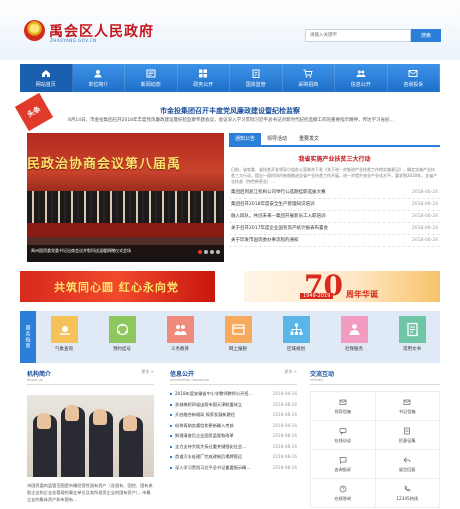 The height and width of the screenshot is (509, 460). What do you see at coordinates (317, 296) in the screenshot?
I see `banner-anniversary-years: 1949-2019` at bounding box center [317, 296].